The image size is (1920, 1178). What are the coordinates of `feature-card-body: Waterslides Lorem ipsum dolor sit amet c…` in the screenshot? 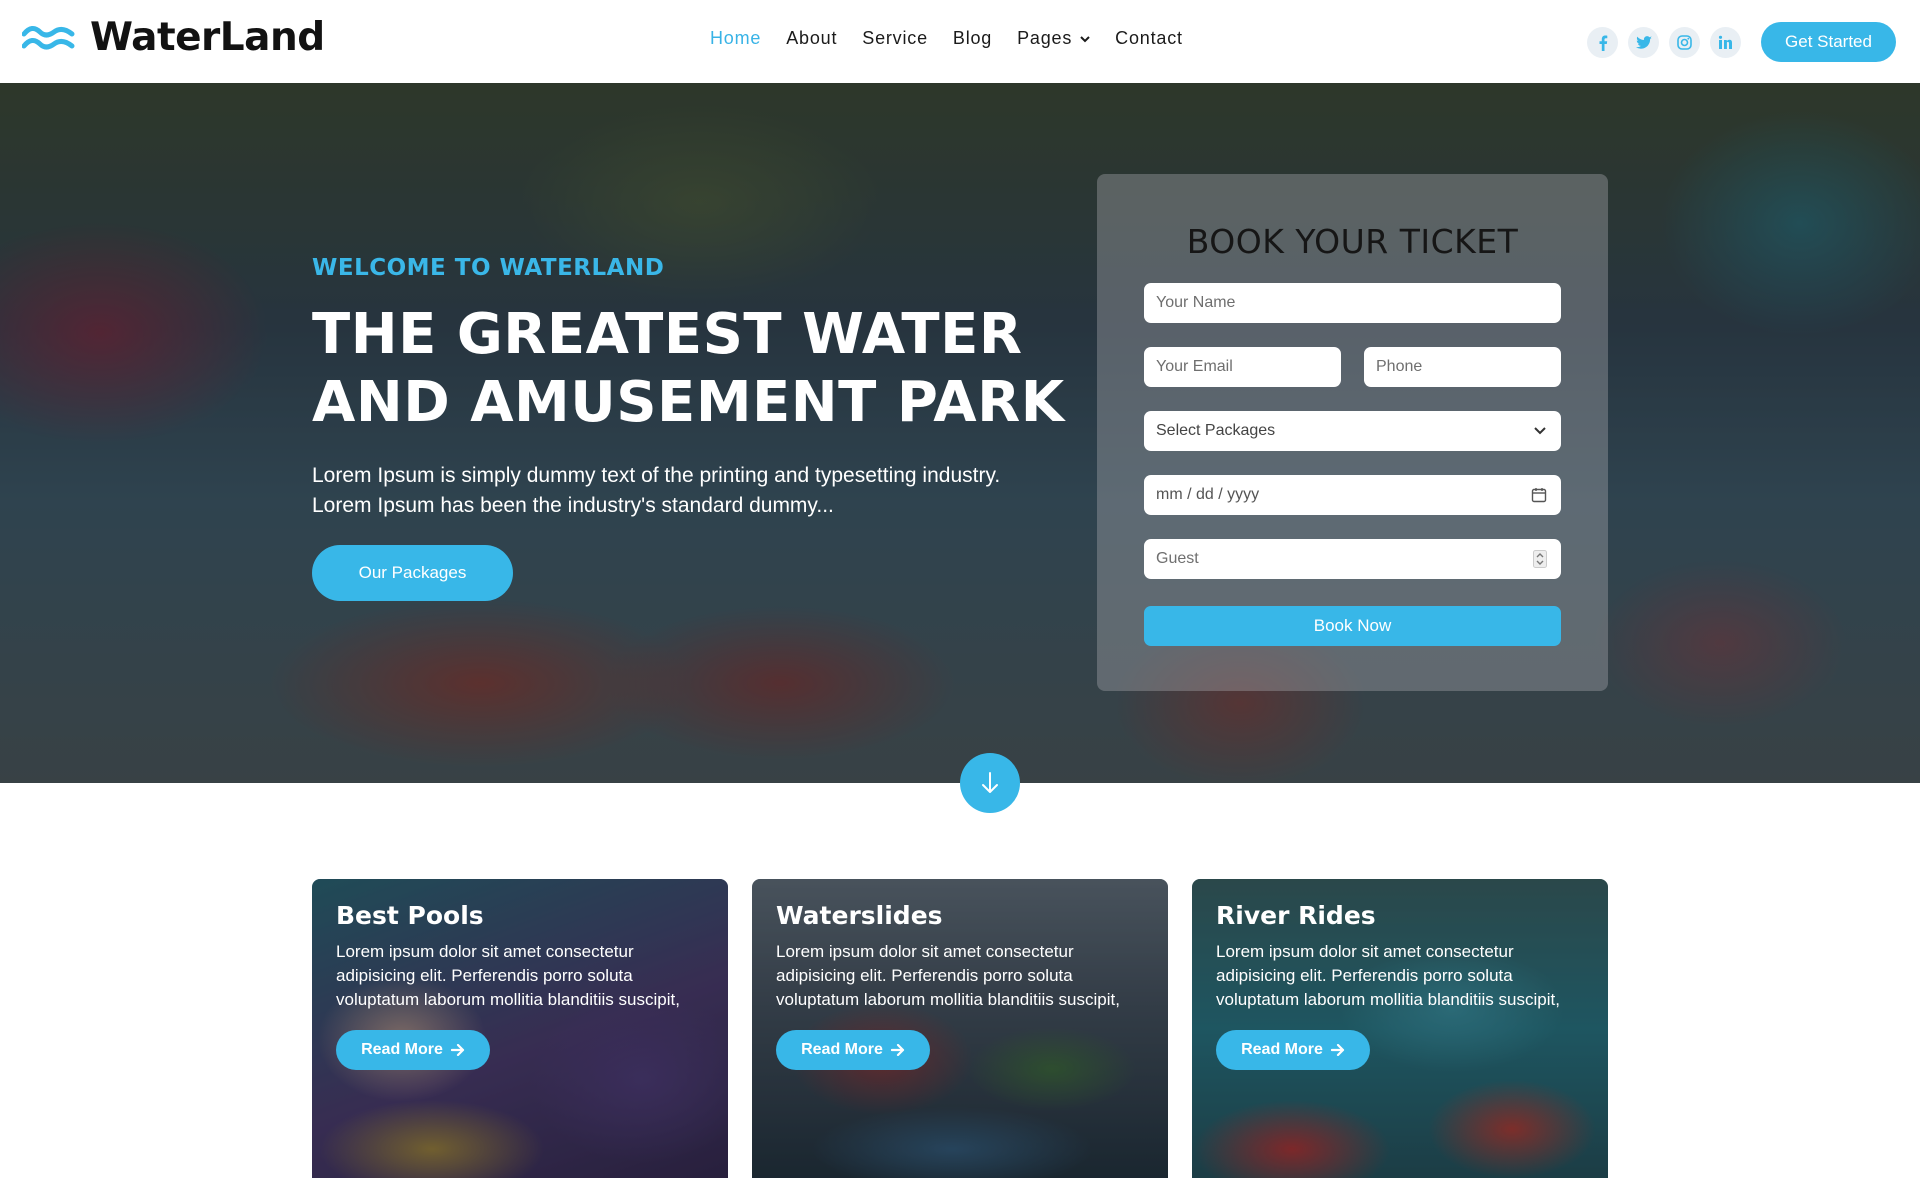 It's located at (966, 985).